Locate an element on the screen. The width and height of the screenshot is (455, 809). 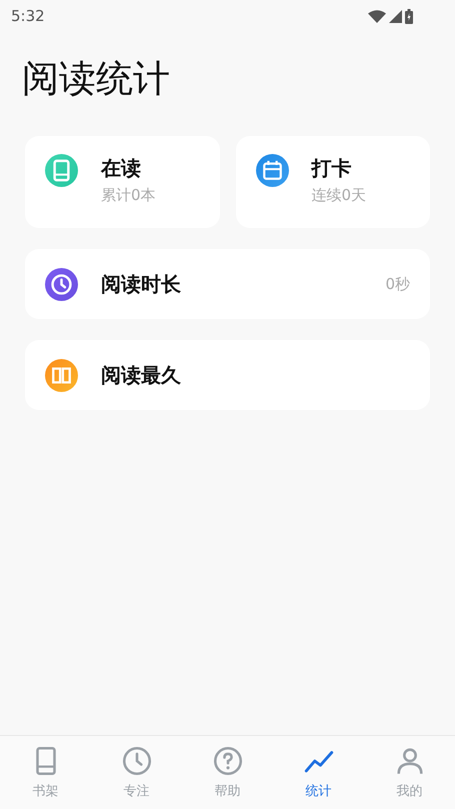
tab-label: 统计 is located at coordinates (319, 791).